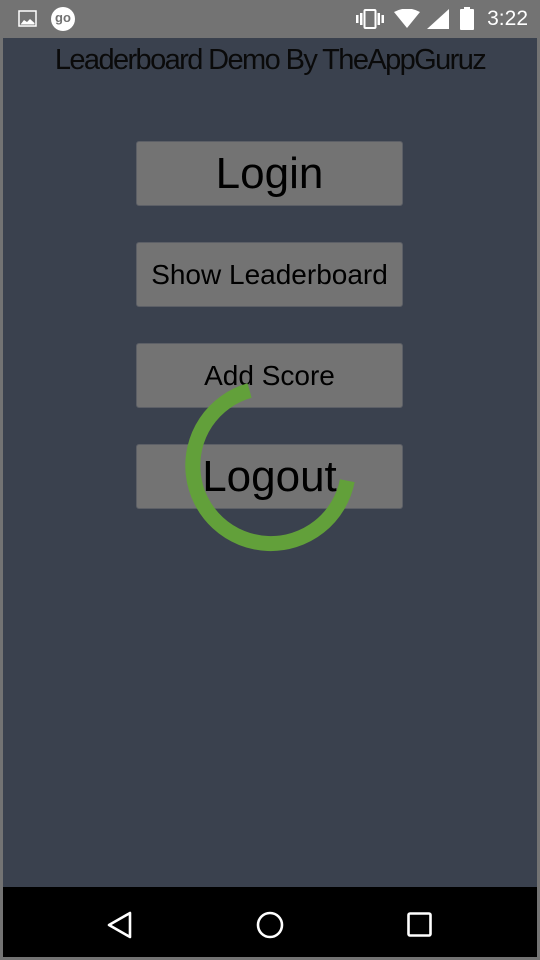 This screenshot has height=960, width=540. I want to click on signal-icon, so click(438, 19).